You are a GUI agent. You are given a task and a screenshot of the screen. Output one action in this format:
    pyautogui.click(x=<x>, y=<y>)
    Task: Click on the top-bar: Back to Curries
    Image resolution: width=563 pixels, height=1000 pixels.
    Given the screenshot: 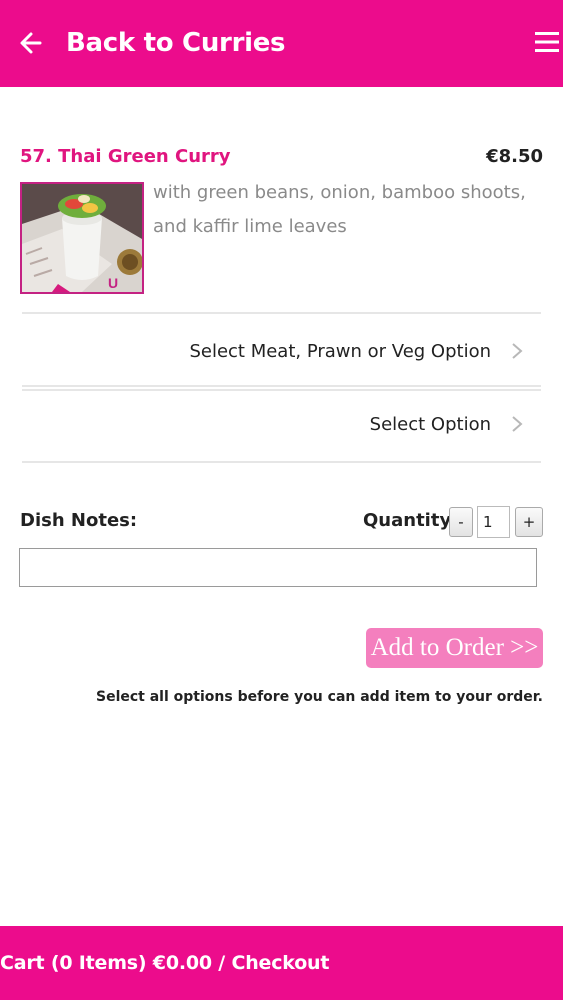 What is the action you would take?
    pyautogui.click(x=281, y=43)
    